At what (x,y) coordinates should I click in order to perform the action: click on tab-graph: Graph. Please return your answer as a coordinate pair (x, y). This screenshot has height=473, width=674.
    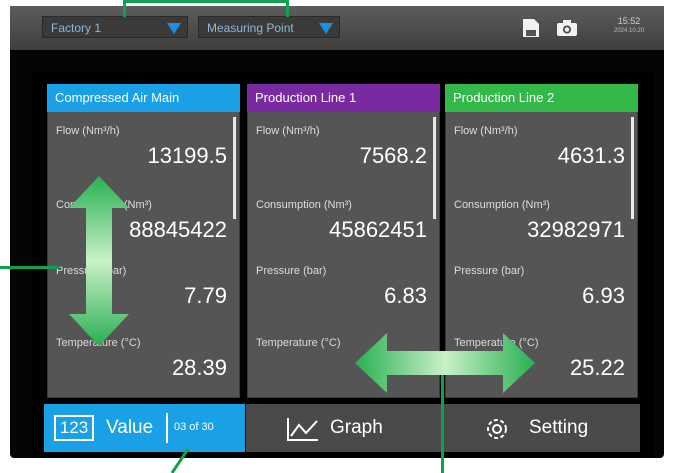
    Looking at the image, I should click on (344, 428).